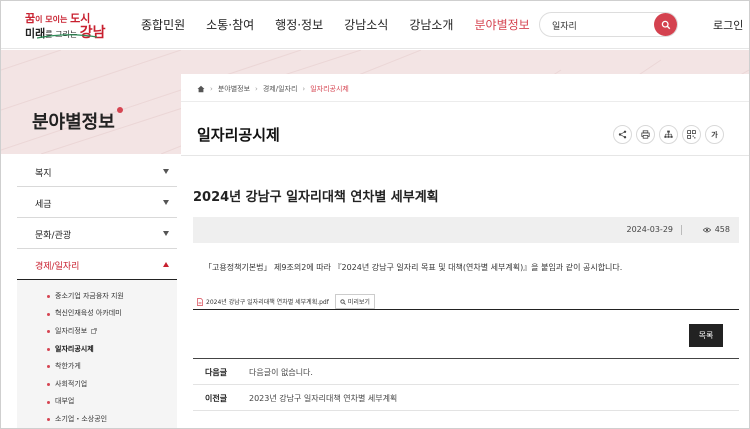 The width and height of the screenshot is (750, 429). Describe the element at coordinates (366, 24) in the screenshot. I see `nav-item-news: 강남소식` at that location.